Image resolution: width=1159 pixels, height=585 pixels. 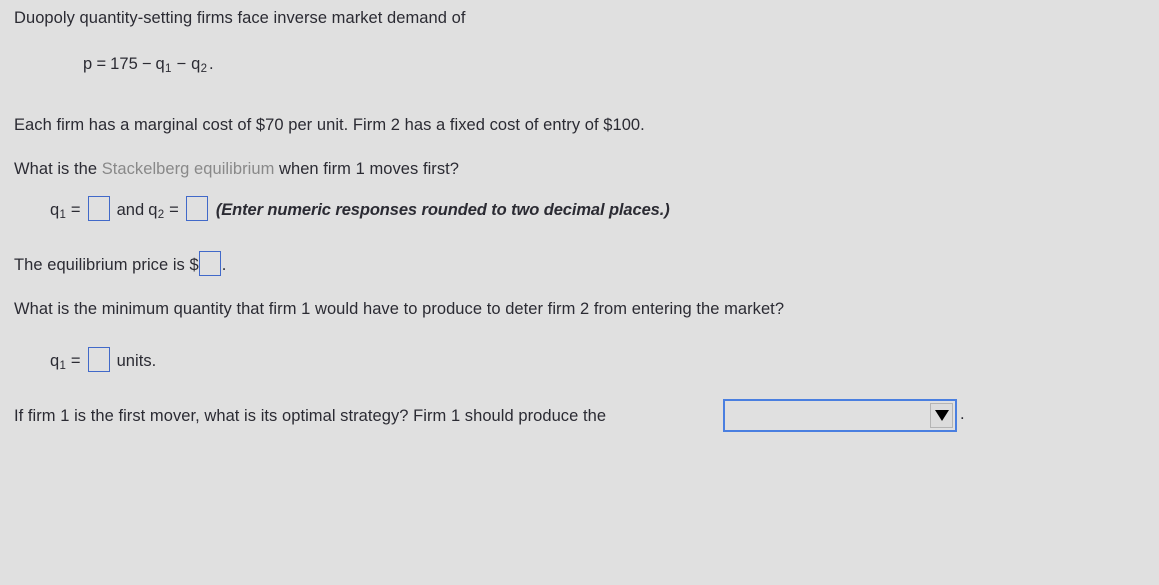 I want to click on equation-q1-subscript: 1, so click(x=168, y=69).